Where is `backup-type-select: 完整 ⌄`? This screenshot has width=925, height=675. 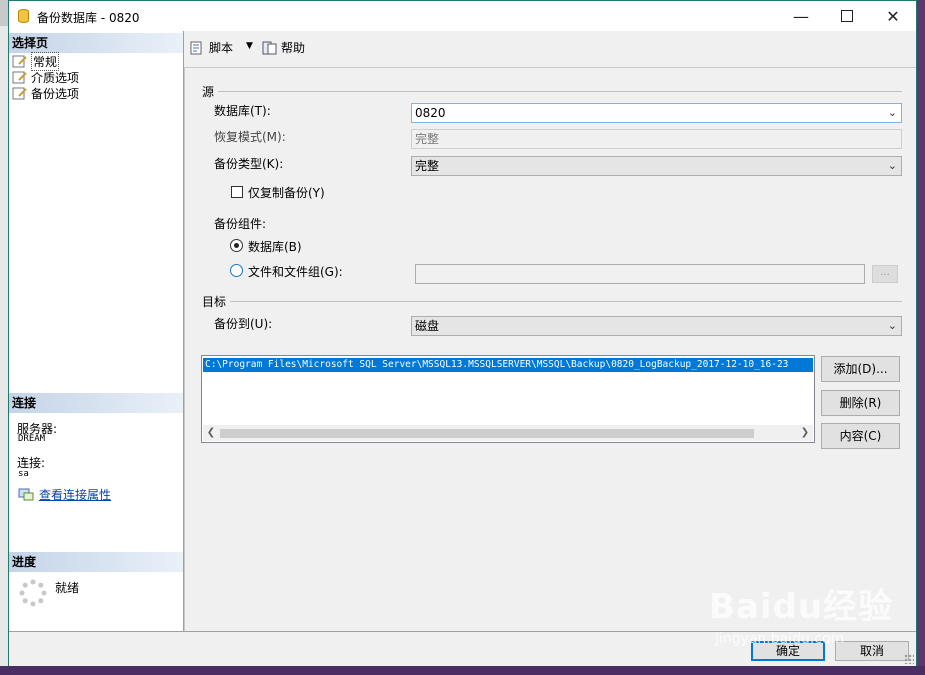
backup-type-select: 完整 ⌄ is located at coordinates (656, 166).